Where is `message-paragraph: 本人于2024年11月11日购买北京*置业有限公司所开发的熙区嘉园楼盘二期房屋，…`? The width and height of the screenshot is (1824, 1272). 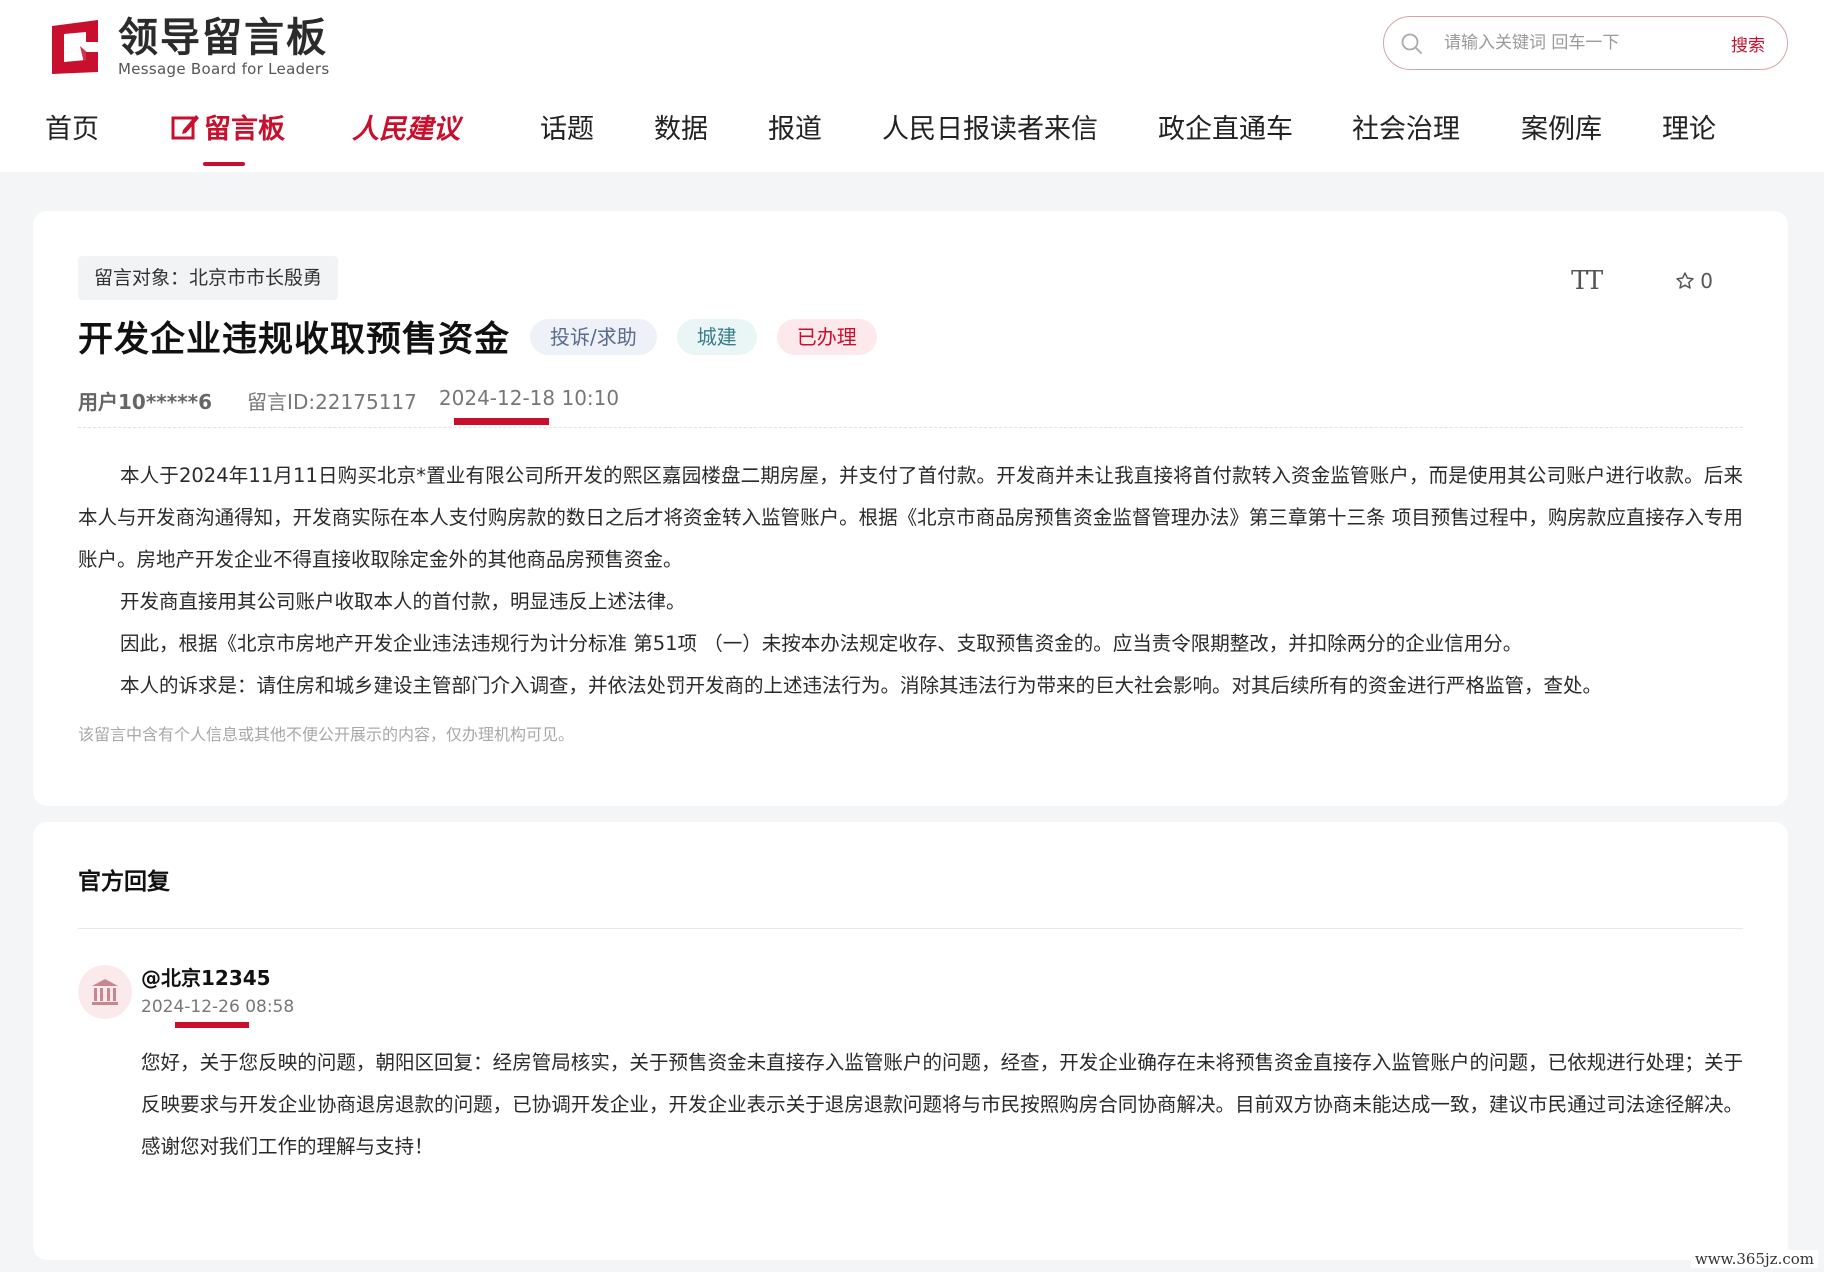 message-paragraph: 本人于2024年11月11日购买北京*置业有限公司所开发的熙区嘉园楼盘二期房屋，… is located at coordinates (910, 517).